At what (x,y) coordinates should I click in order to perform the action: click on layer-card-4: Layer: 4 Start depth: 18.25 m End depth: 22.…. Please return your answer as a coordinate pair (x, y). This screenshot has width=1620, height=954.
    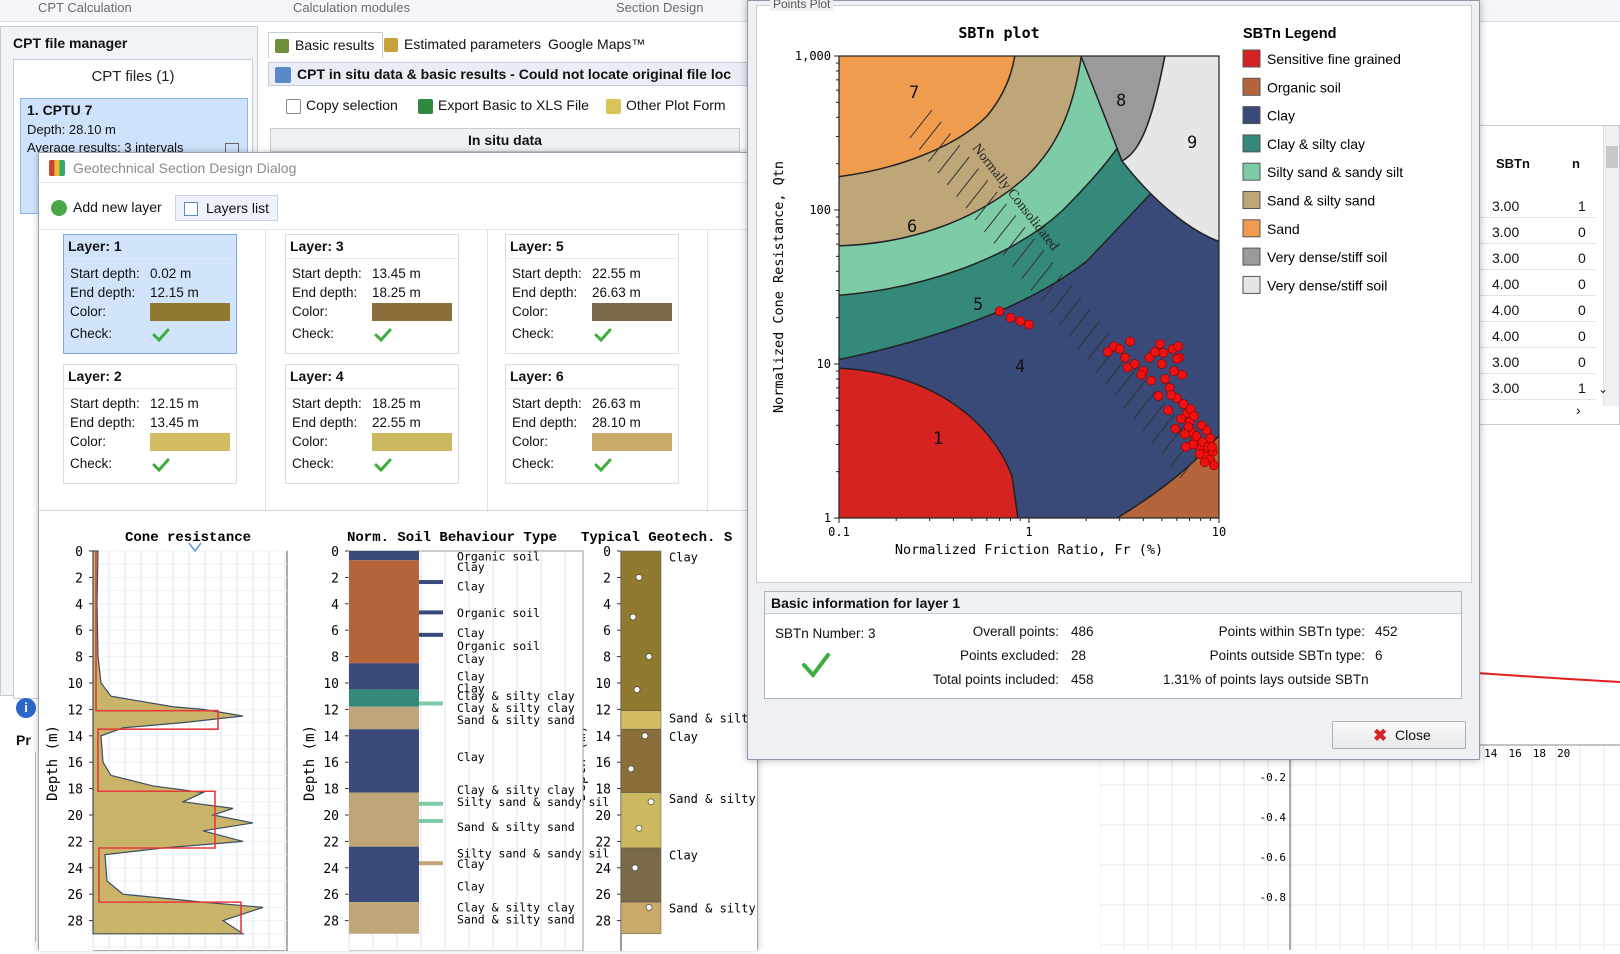
    Looking at the image, I should click on (372, 424).